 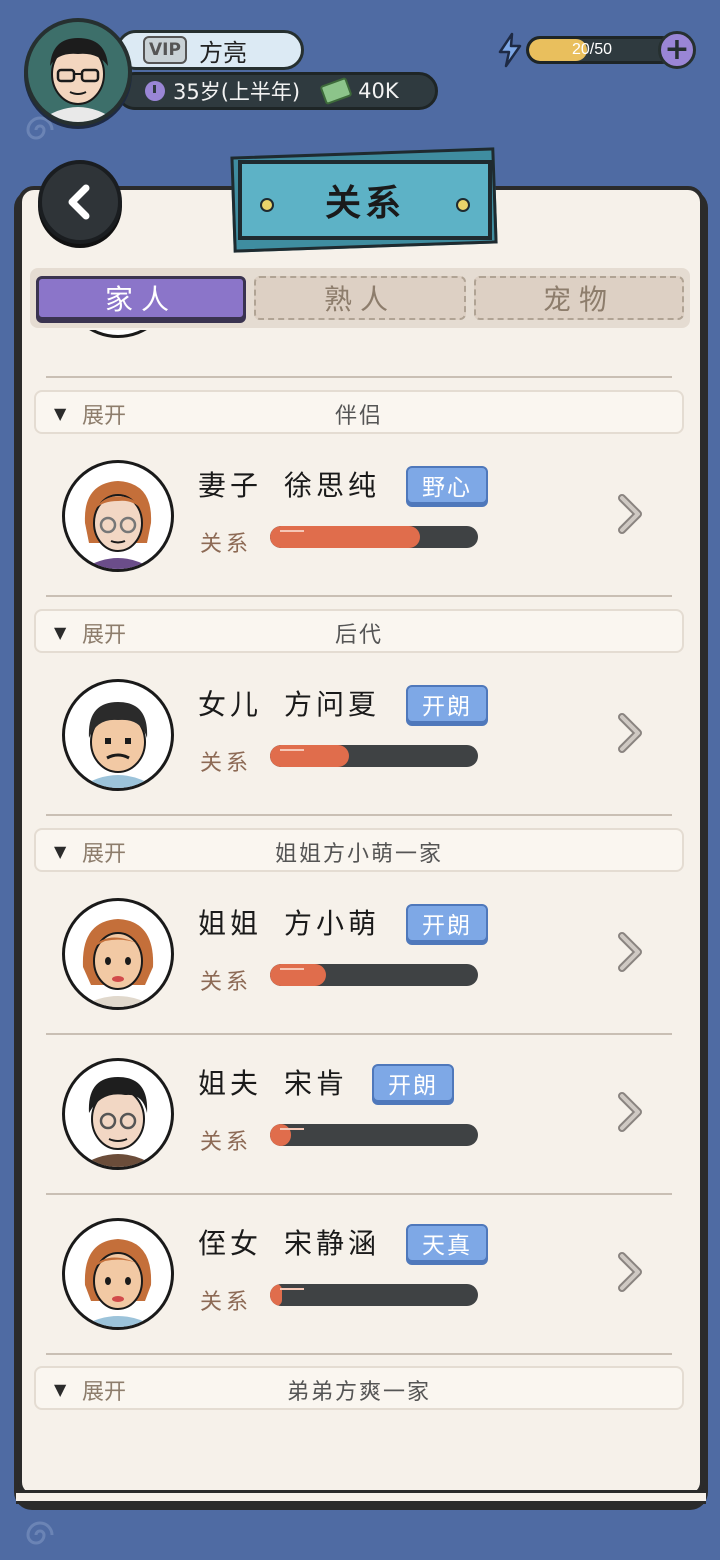 I want to click on lightning-icon, so click(x=510, y=50).